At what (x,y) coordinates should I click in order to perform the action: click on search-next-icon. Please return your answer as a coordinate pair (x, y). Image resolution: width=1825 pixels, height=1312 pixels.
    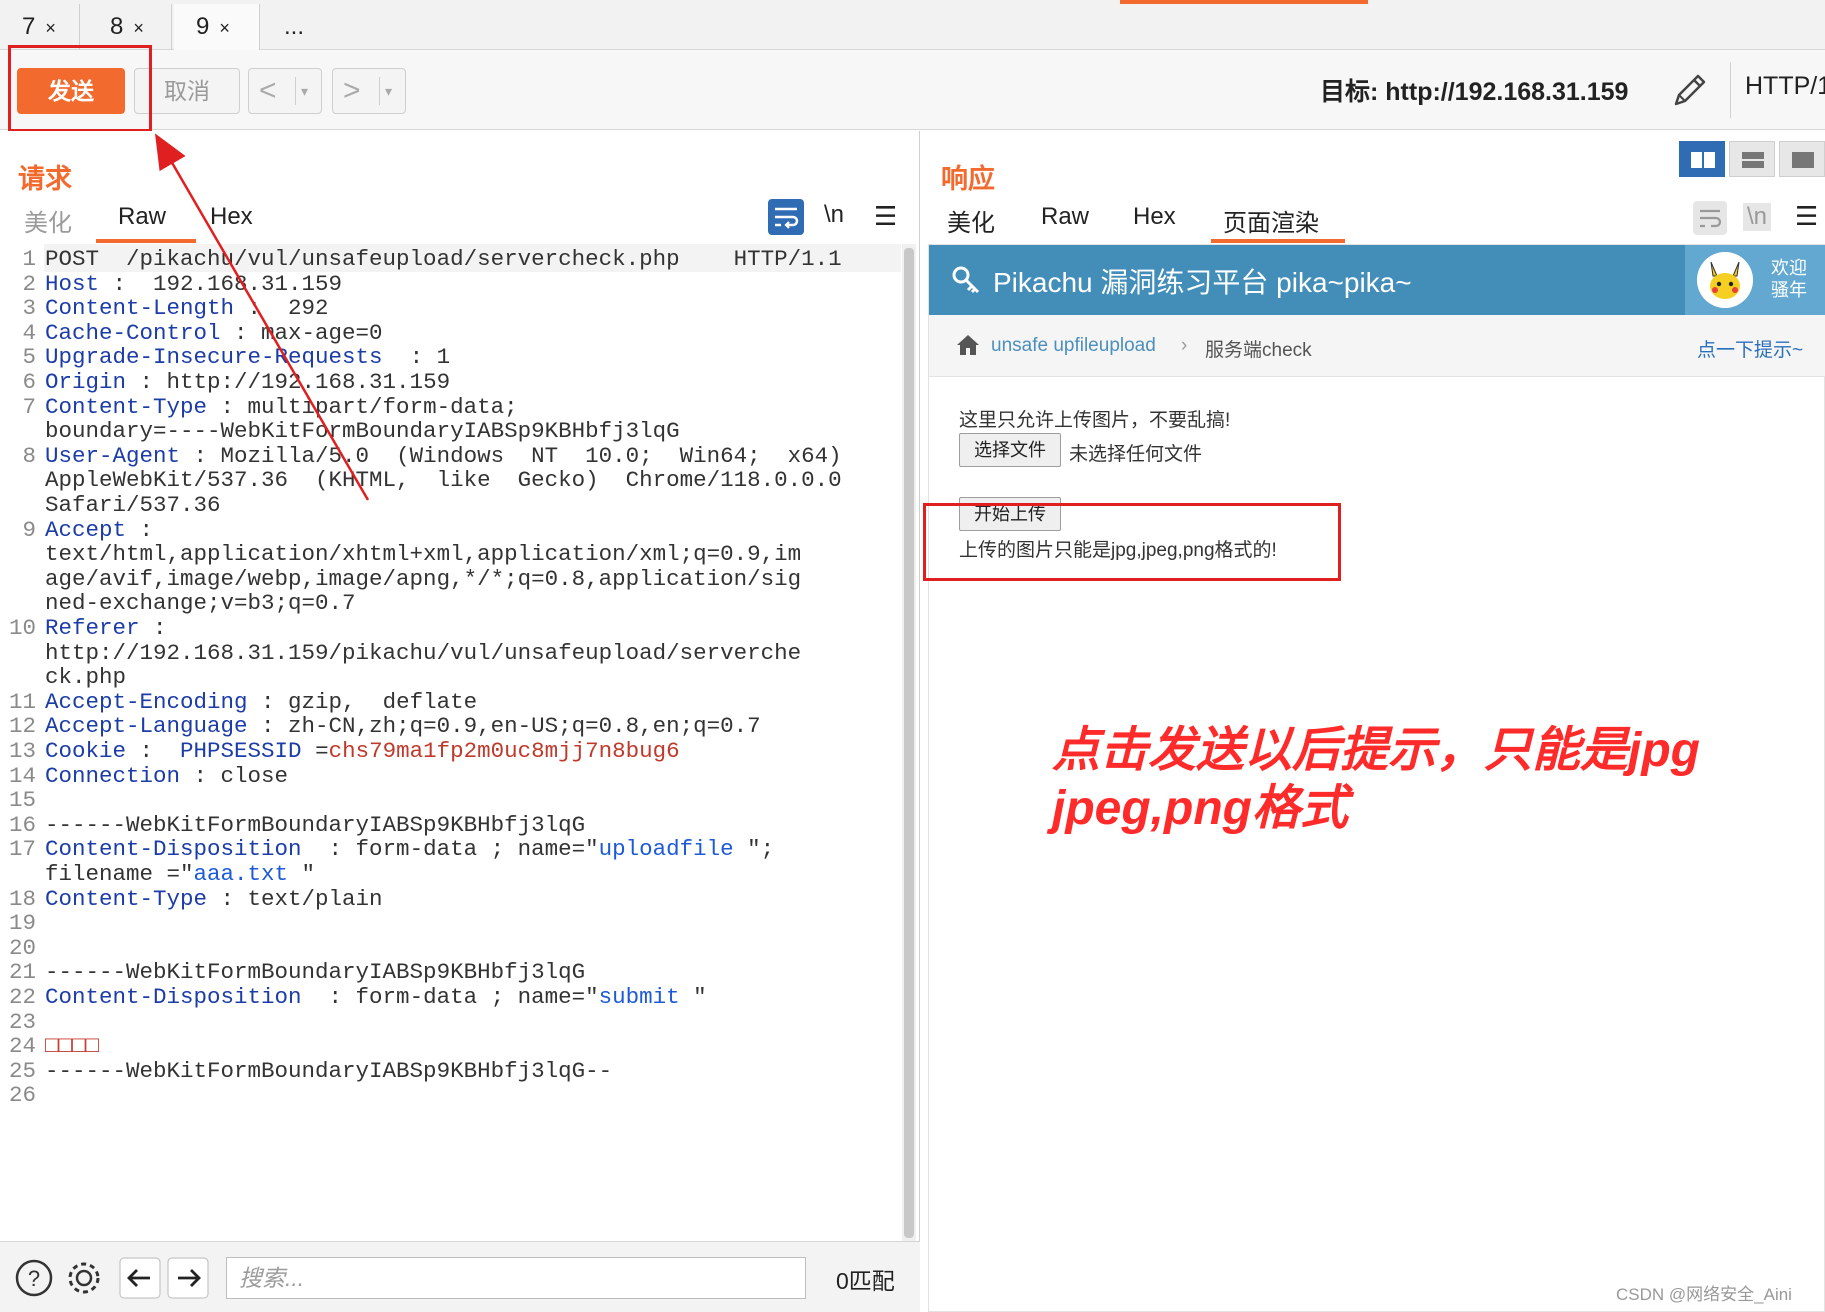
    Looking at the image, I should click on (188, 1278).